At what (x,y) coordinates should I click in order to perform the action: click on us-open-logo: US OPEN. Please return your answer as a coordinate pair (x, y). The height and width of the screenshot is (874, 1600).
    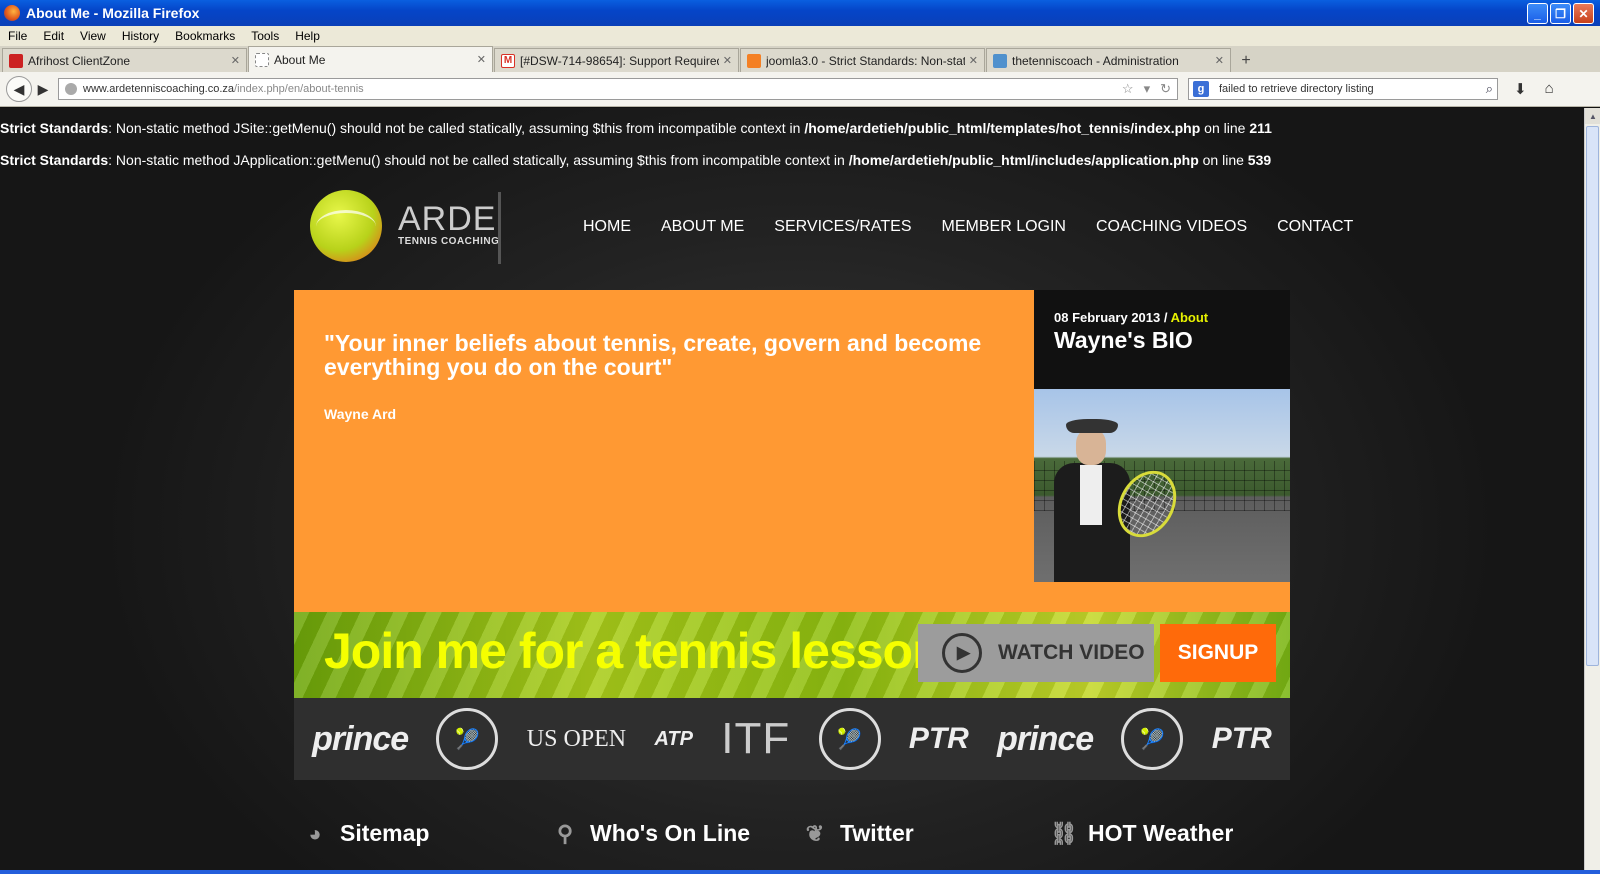
    Looking at the image, I should click on (576, 738).